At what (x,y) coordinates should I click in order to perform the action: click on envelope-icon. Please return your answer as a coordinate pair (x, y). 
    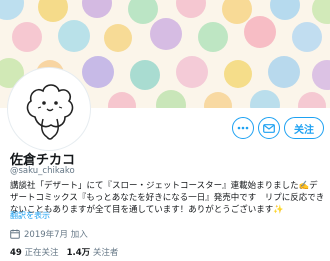
    Looking at the image, I should click on (269, 128).